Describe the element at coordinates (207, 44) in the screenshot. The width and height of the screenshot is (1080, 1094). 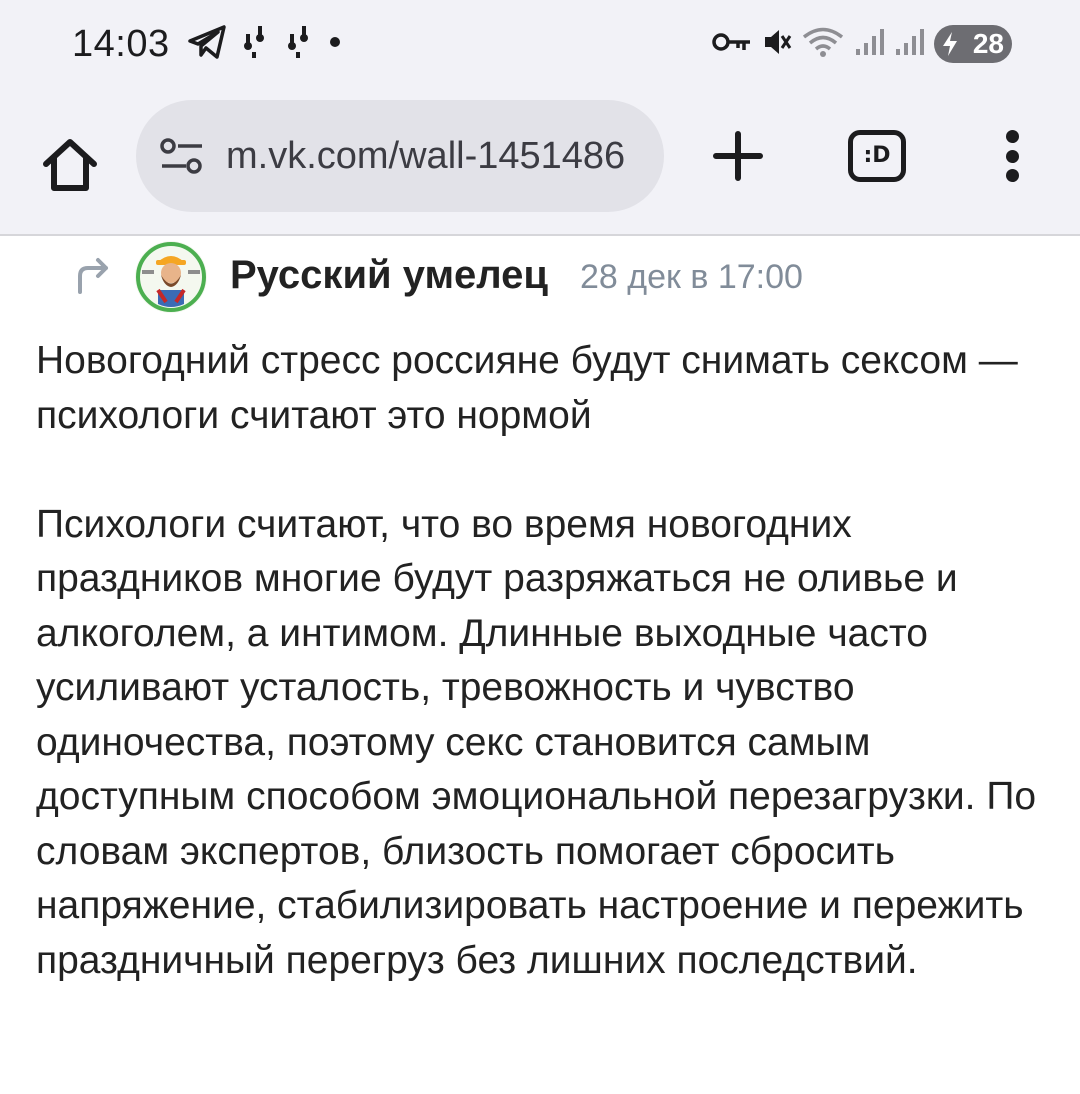
I see `telegram-icon` at that location.